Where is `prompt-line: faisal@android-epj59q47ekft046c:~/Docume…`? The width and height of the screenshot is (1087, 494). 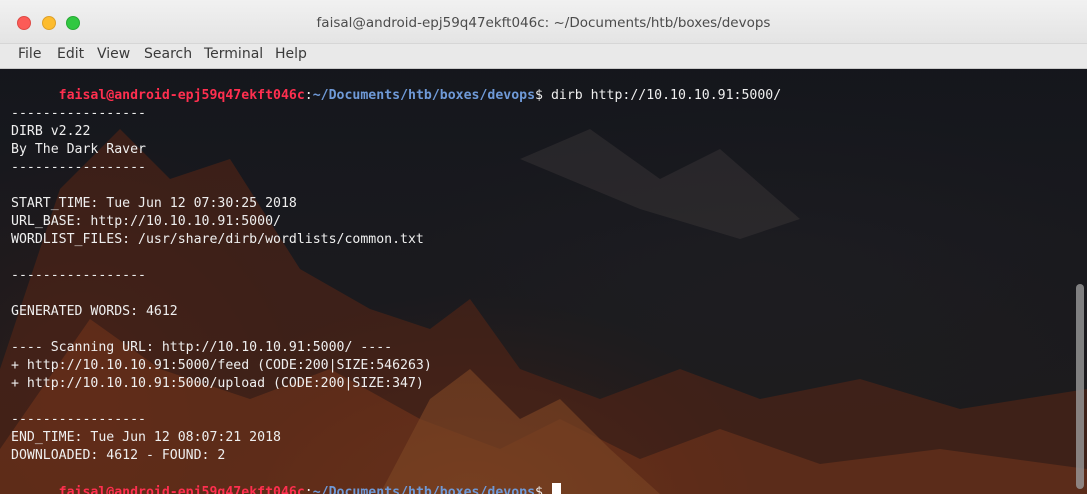 prompt-line: faisal@android-epj59q47ekft046c:~/Docume… is located at coordinates (396, 86).